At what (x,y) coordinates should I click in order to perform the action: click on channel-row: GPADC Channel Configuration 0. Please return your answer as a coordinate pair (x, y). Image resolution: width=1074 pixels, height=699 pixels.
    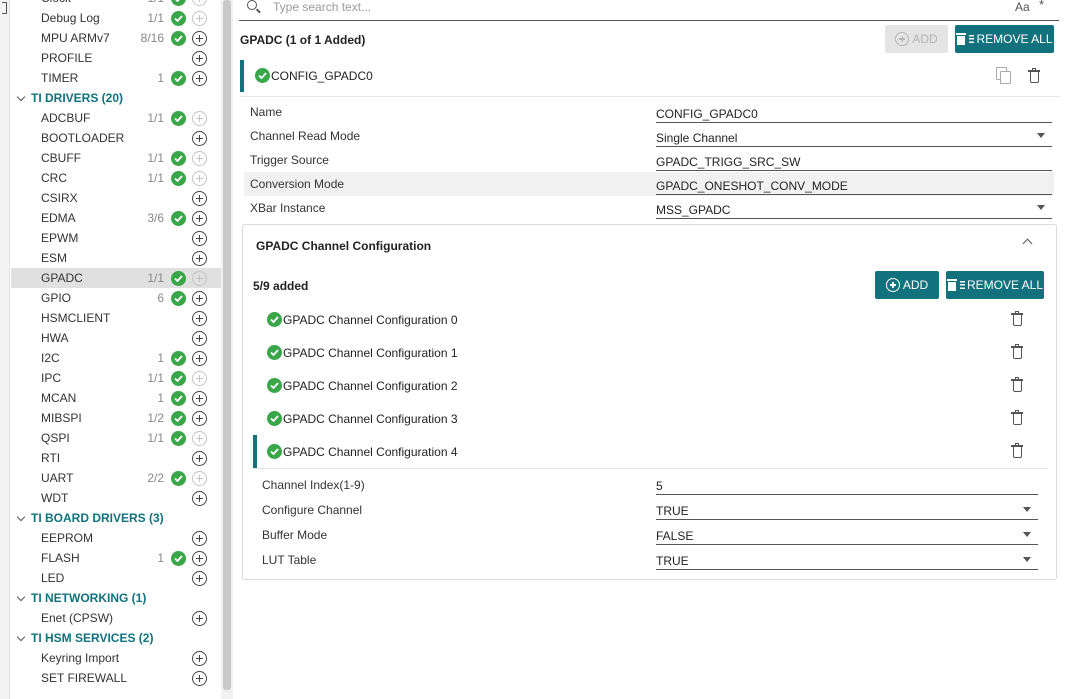
    Looking at the image, I should click on (650, 319).